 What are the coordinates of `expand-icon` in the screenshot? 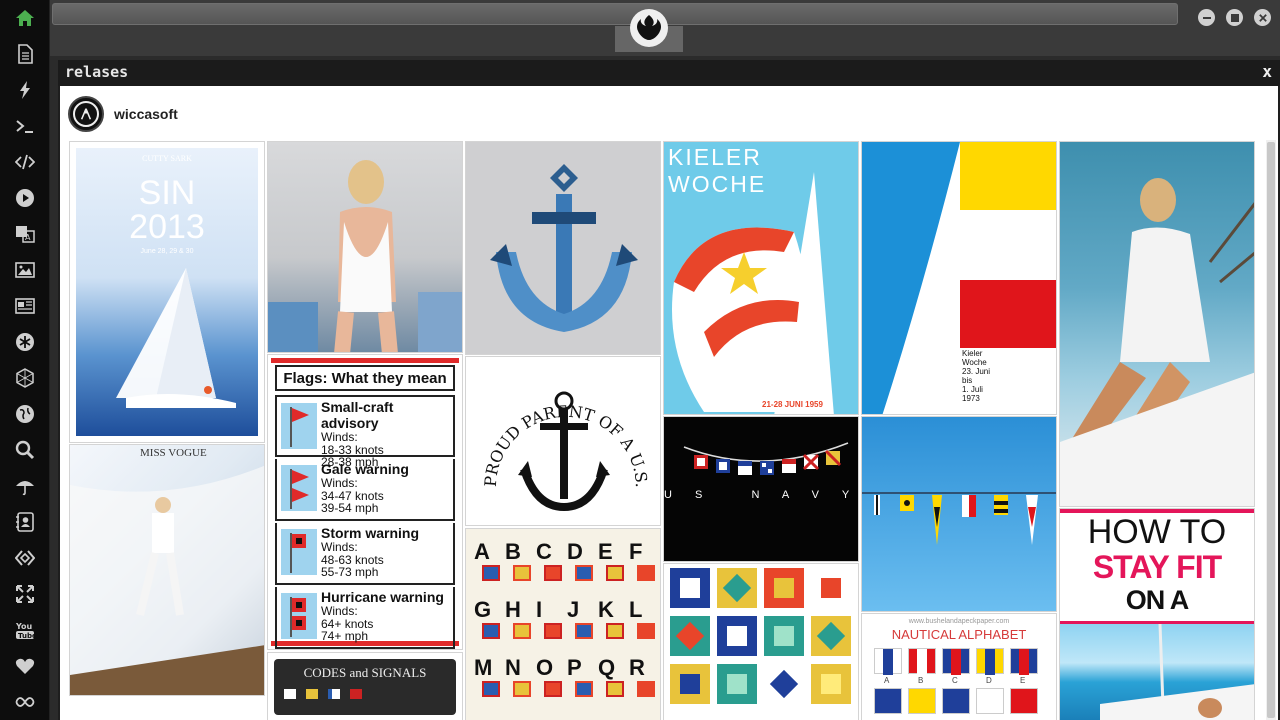 It's located at (25, 594).